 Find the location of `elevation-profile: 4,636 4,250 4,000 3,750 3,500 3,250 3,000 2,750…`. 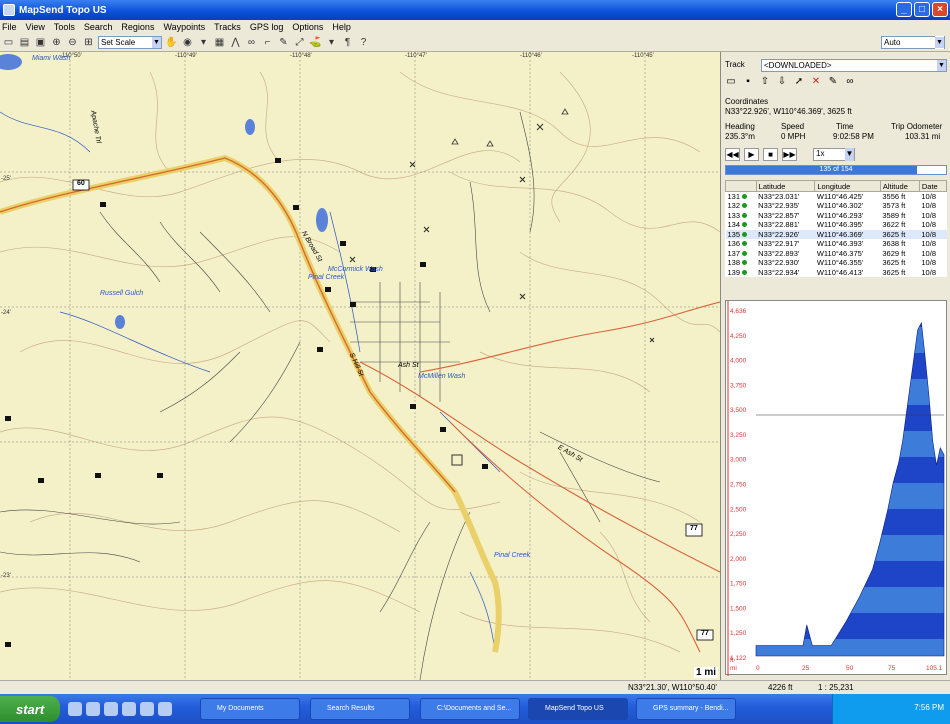

elevation-profile: 4,636 4,250 4,000 3,750 3,500 3,250 3,000 2,750… is located at coordinates (836, 488).